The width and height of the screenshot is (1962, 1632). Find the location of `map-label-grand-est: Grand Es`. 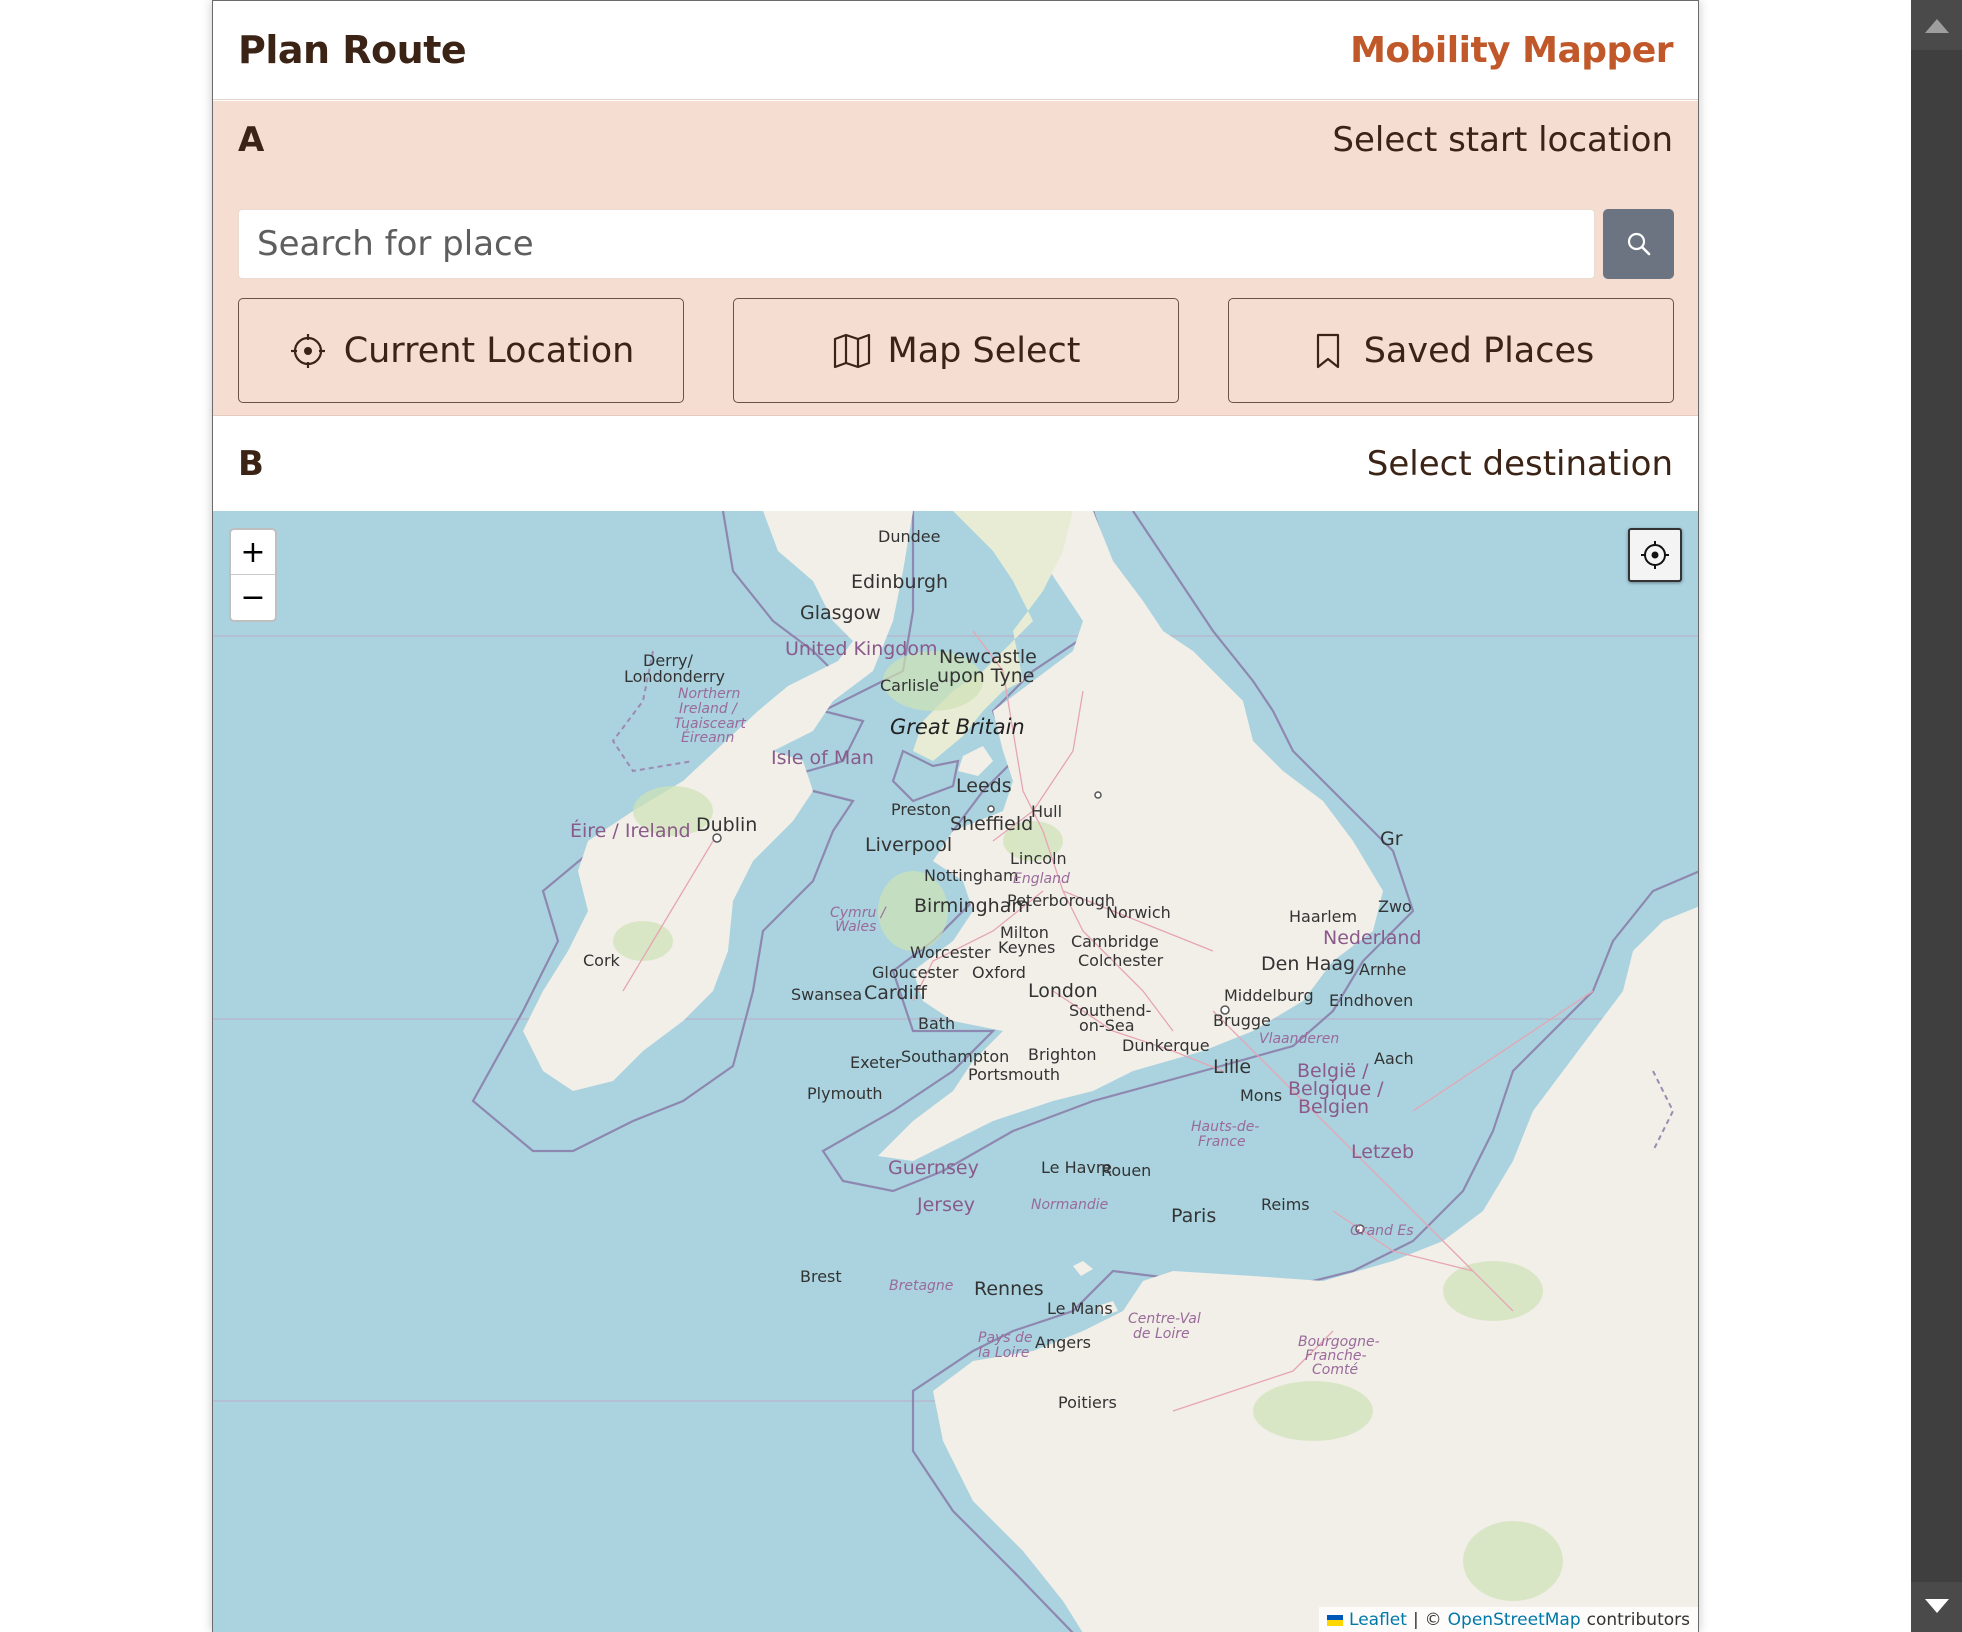

map-label-grand-est: Grand Es is located at coordinates (1382, 1231).